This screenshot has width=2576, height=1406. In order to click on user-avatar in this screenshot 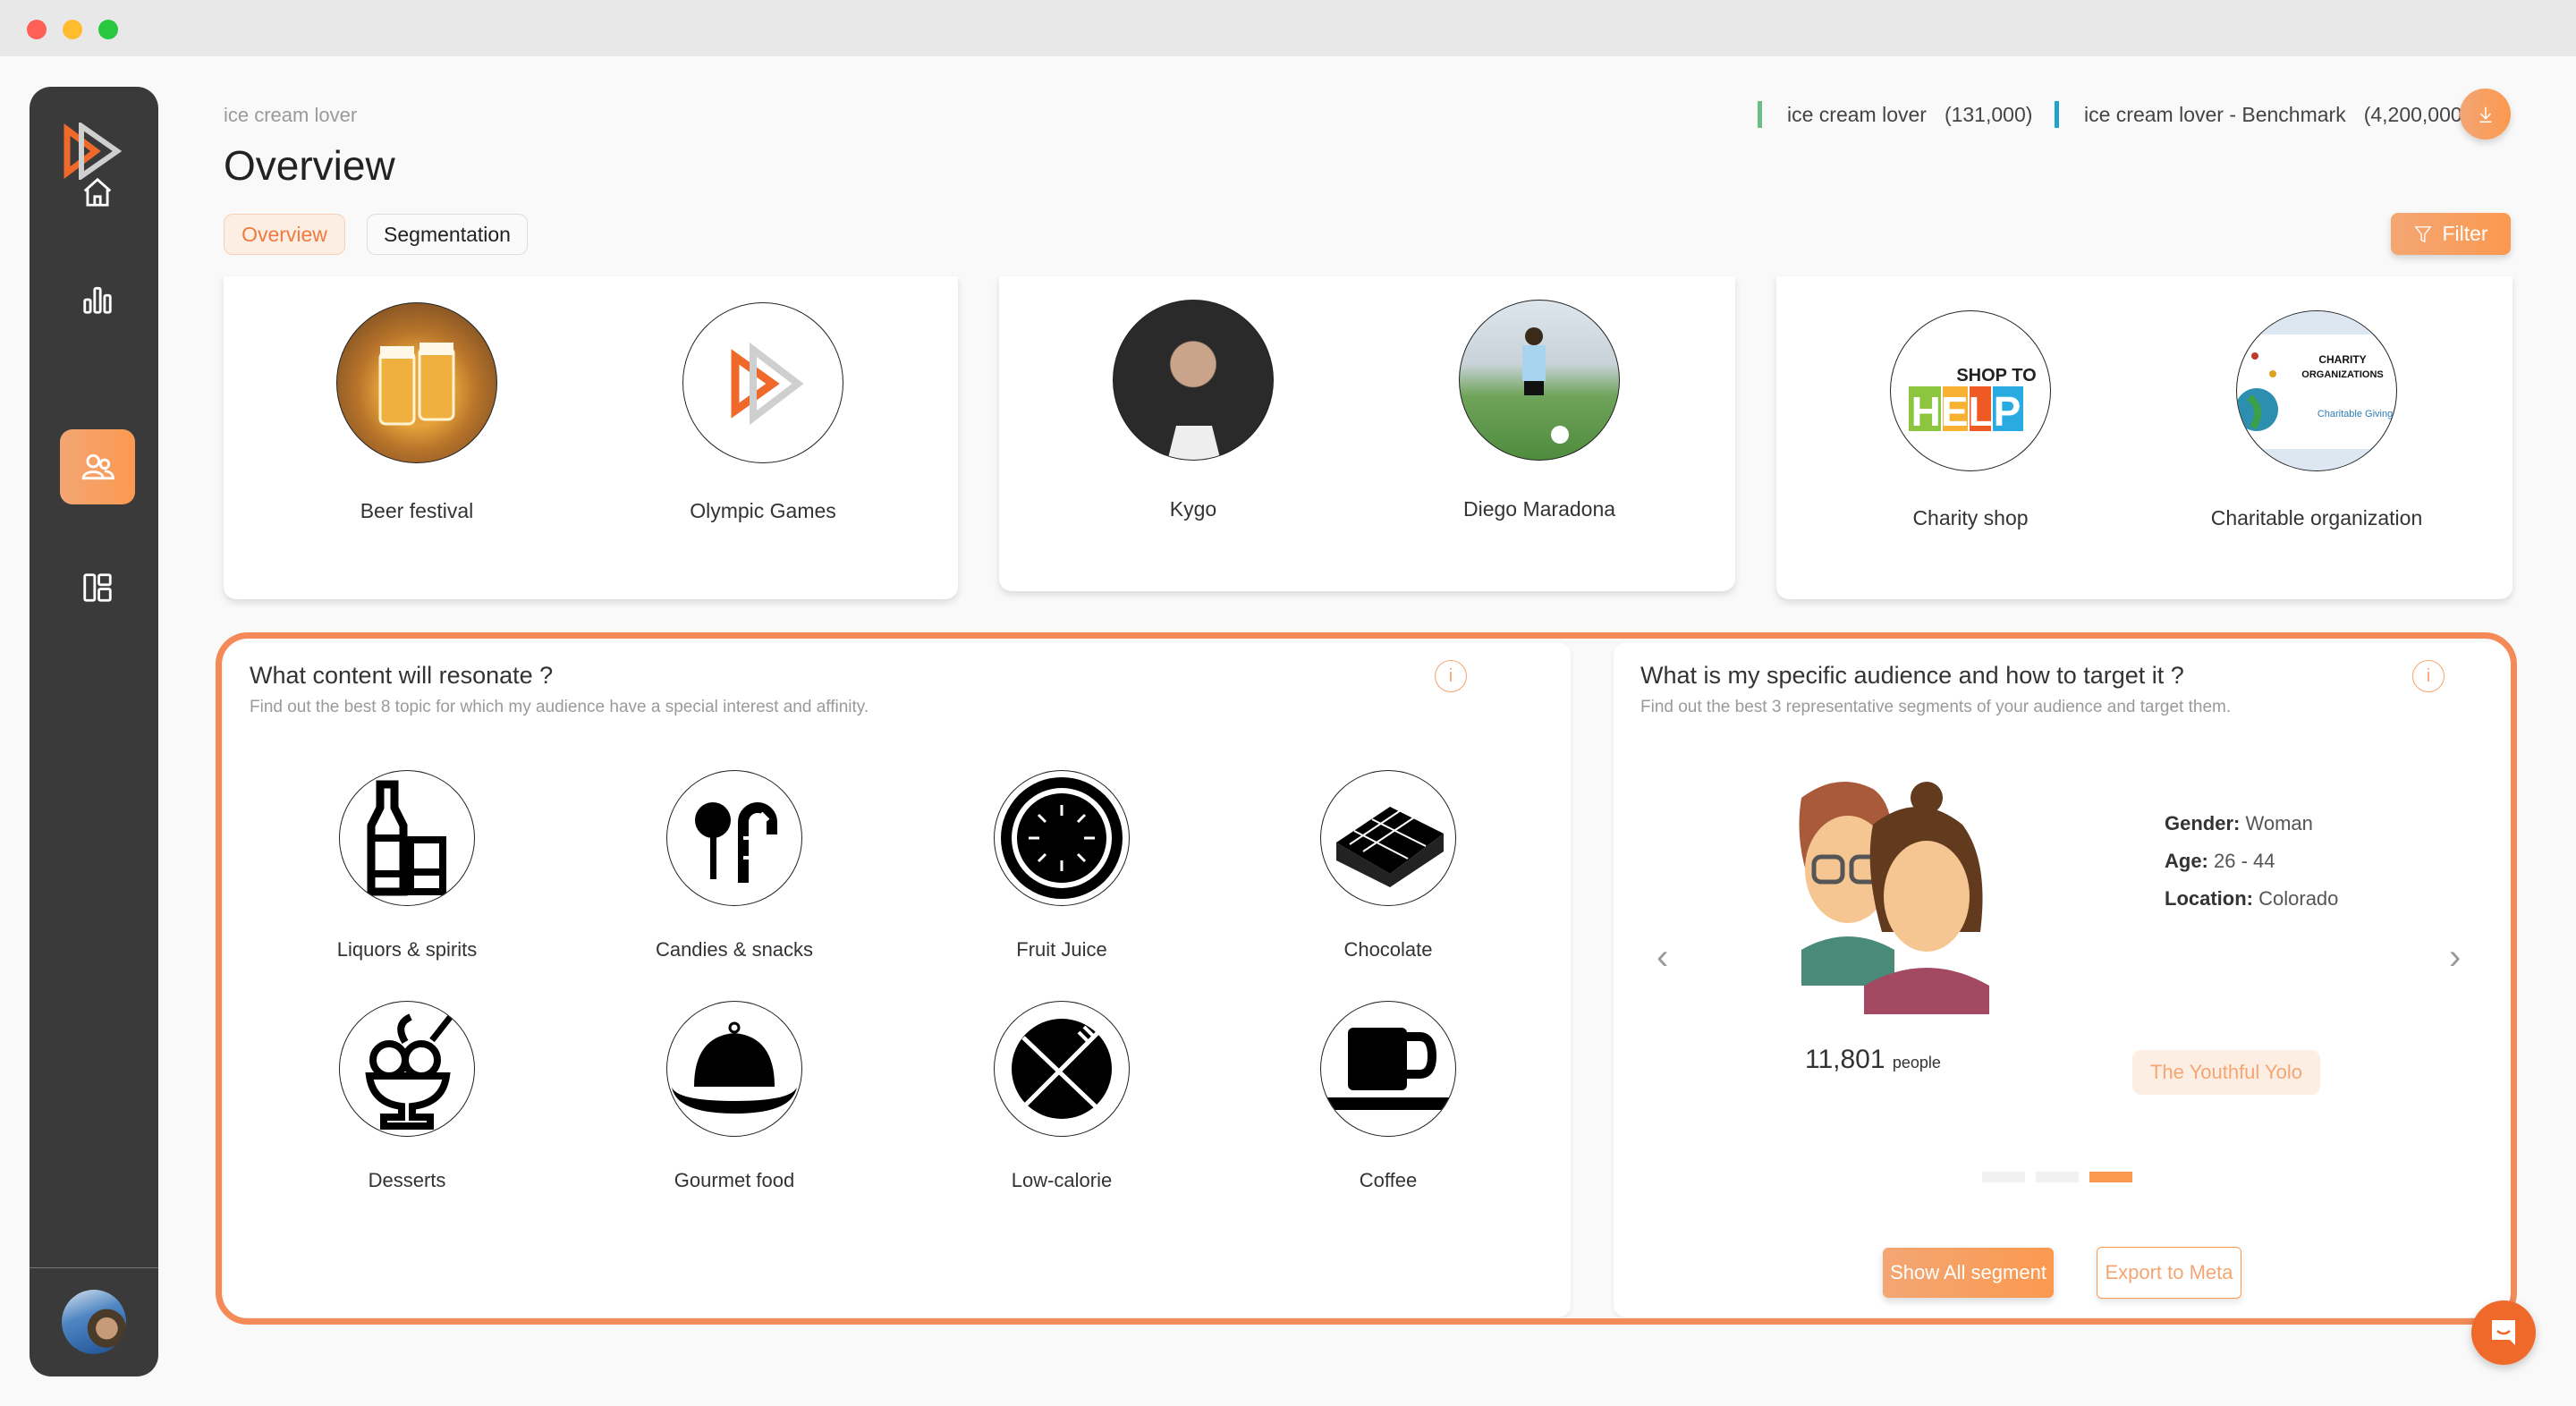, I will do `click(94, 1322)`.